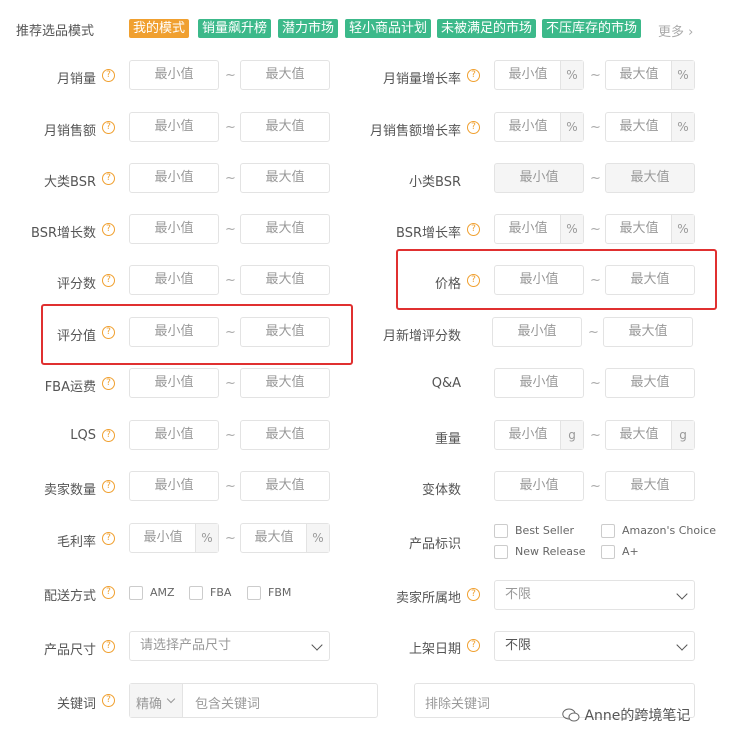 This screenshot has height=748, width=746. What do you see at coordinates (285, 486) in the screenshot?
I see `seller-count-max: 最大值` at bounding box center [285, 486].